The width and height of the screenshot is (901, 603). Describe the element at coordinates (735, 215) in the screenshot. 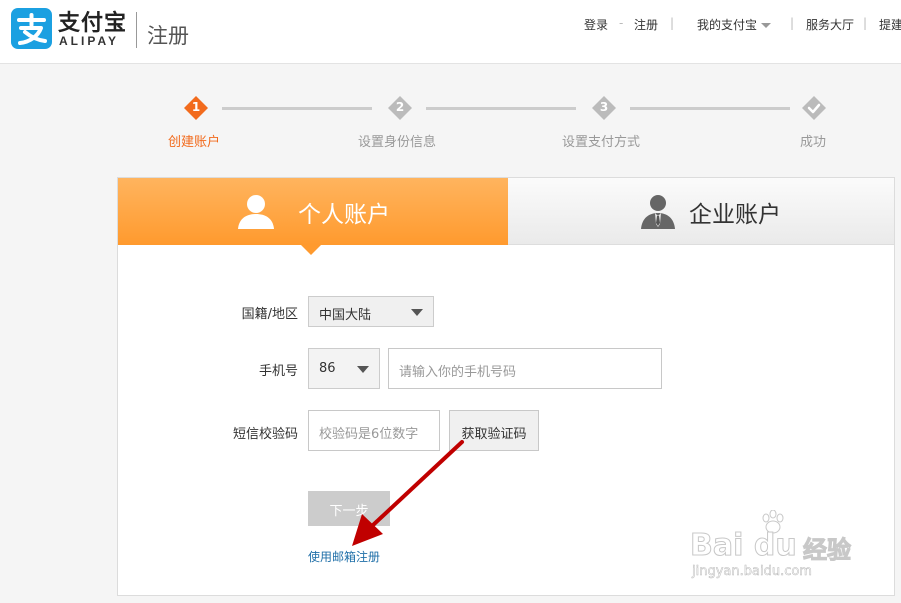

I see `tab-business-label: 企业账户` at that location.